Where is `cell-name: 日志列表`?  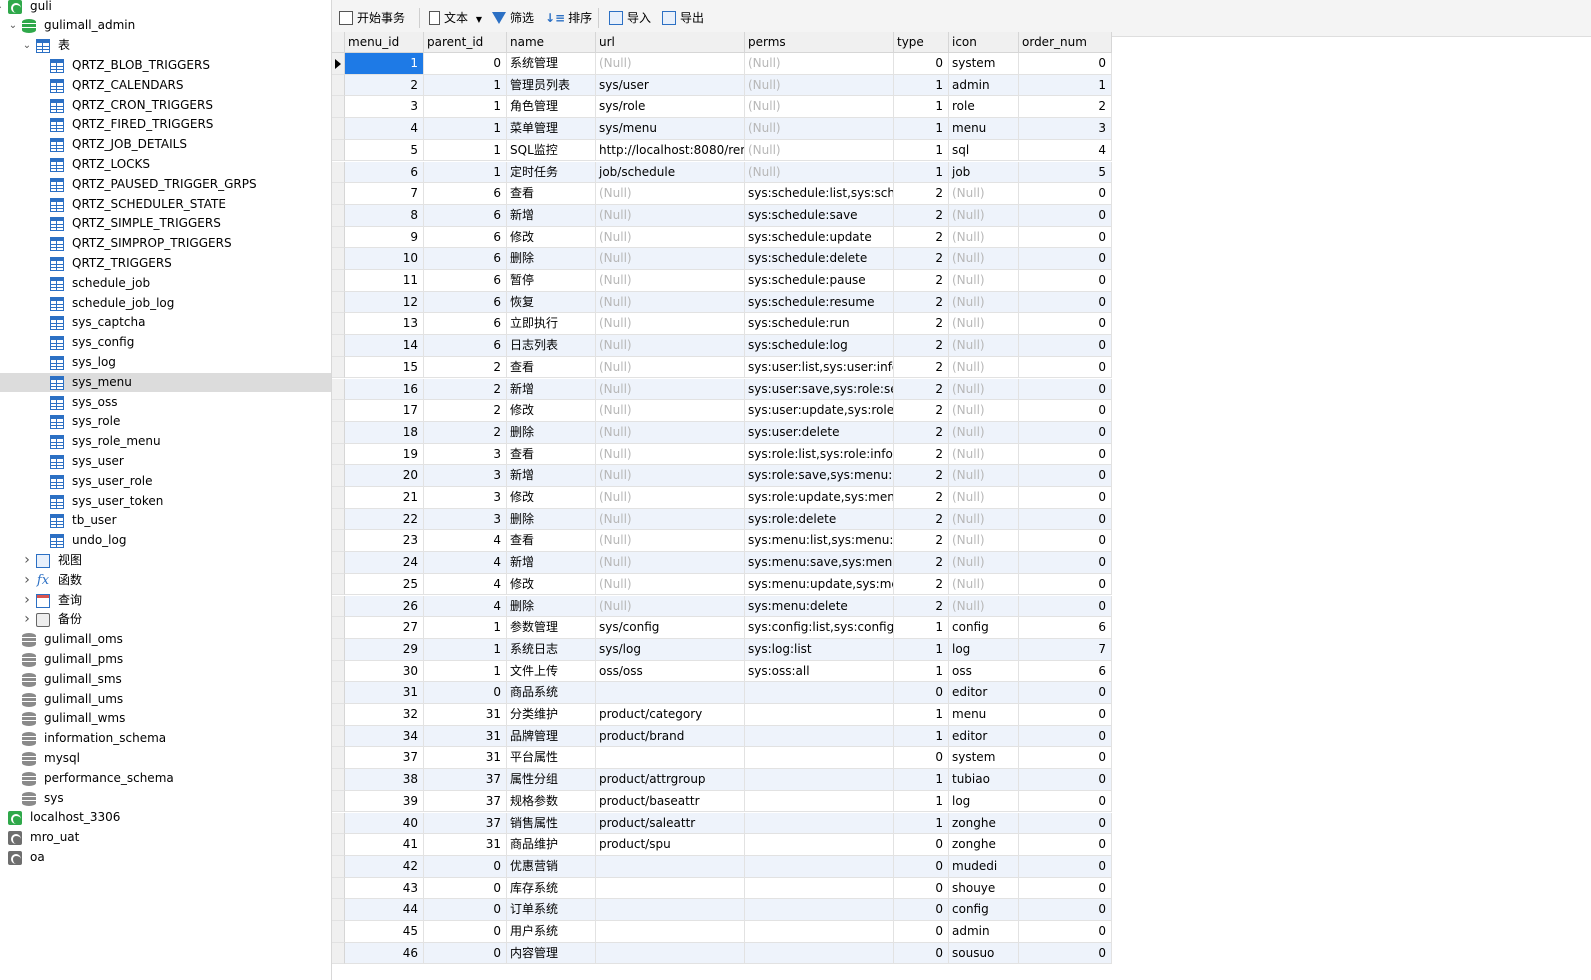
cell-name: 日志列表 is located at coordinates (551, 346).